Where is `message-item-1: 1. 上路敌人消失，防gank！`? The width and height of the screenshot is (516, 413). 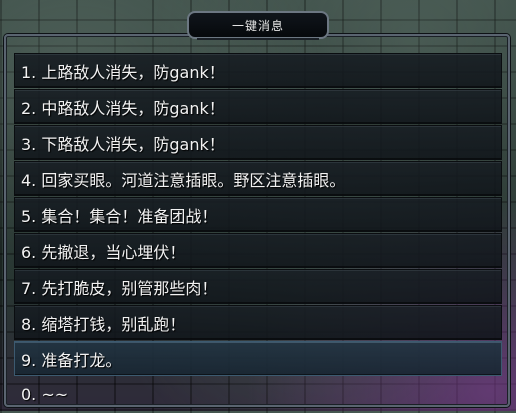 message-item-1: 1. 上路敌人消失，防gank！ is located at coordinates (258, 70).